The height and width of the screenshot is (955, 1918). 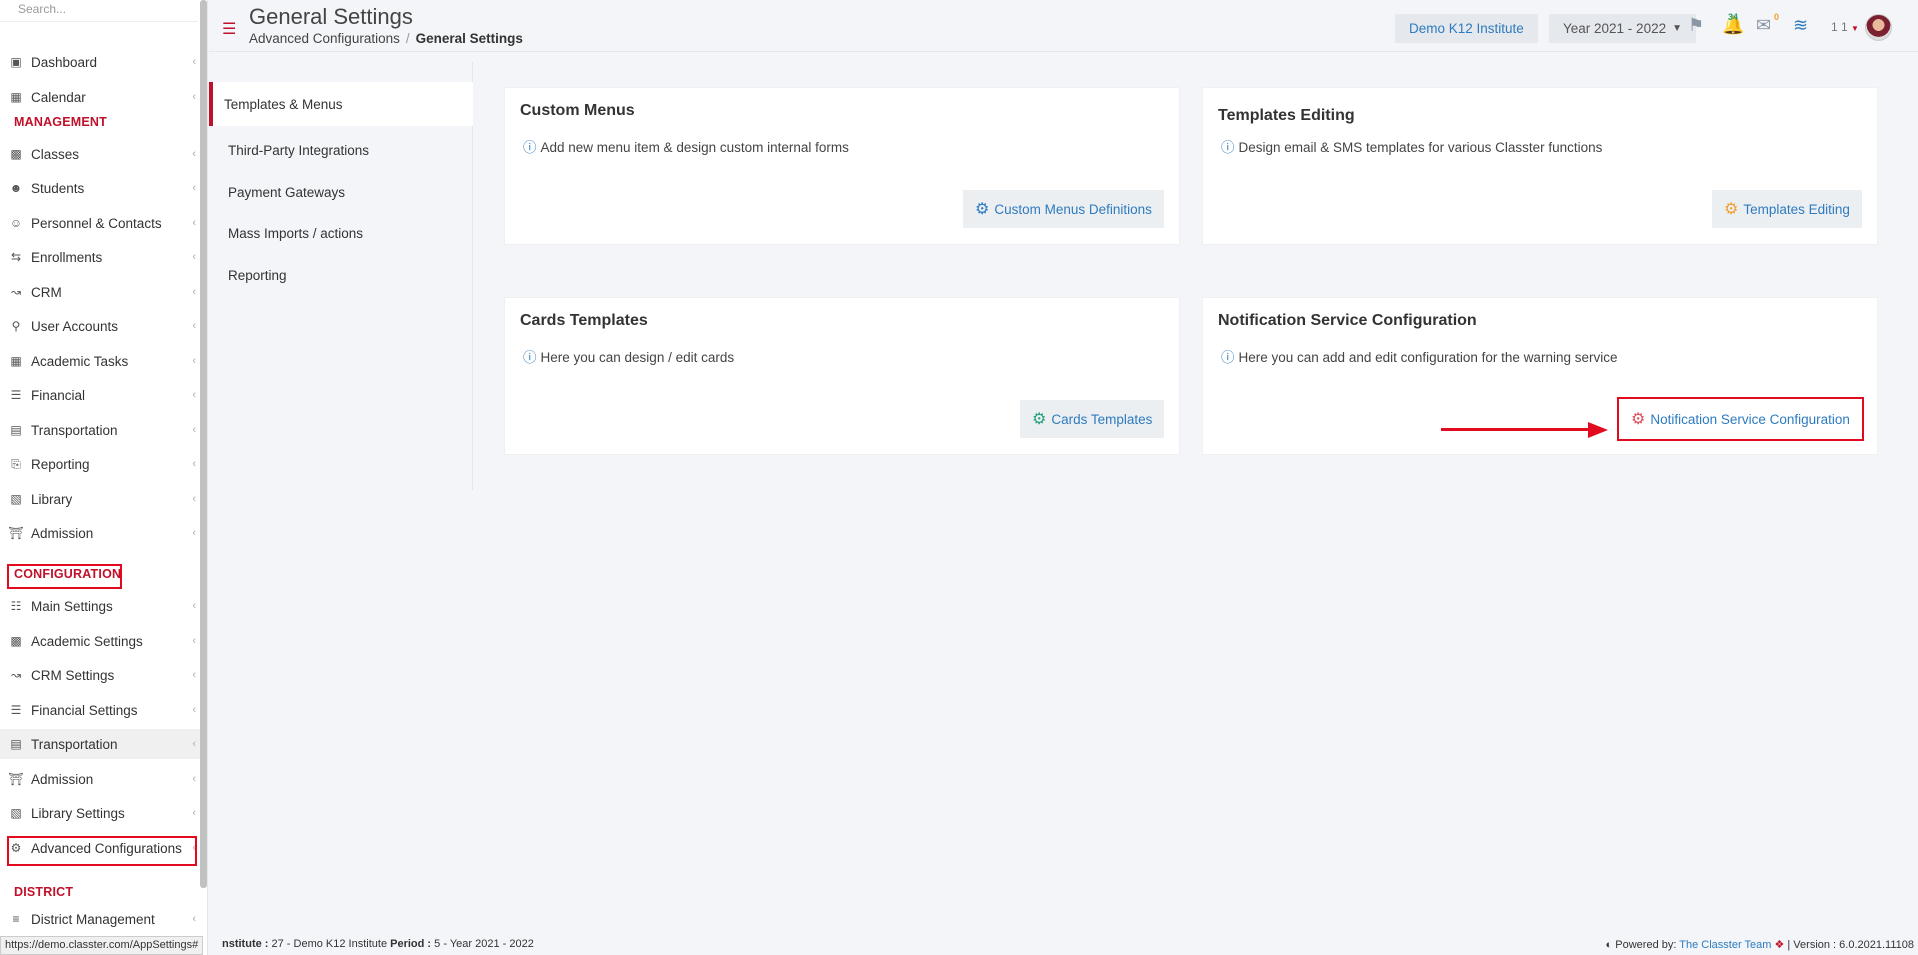 What do you see at coordinates (67, 257) in the screenshot?
I see `sidebar-item-label: Enrollments` at bounding box center [67, 257].